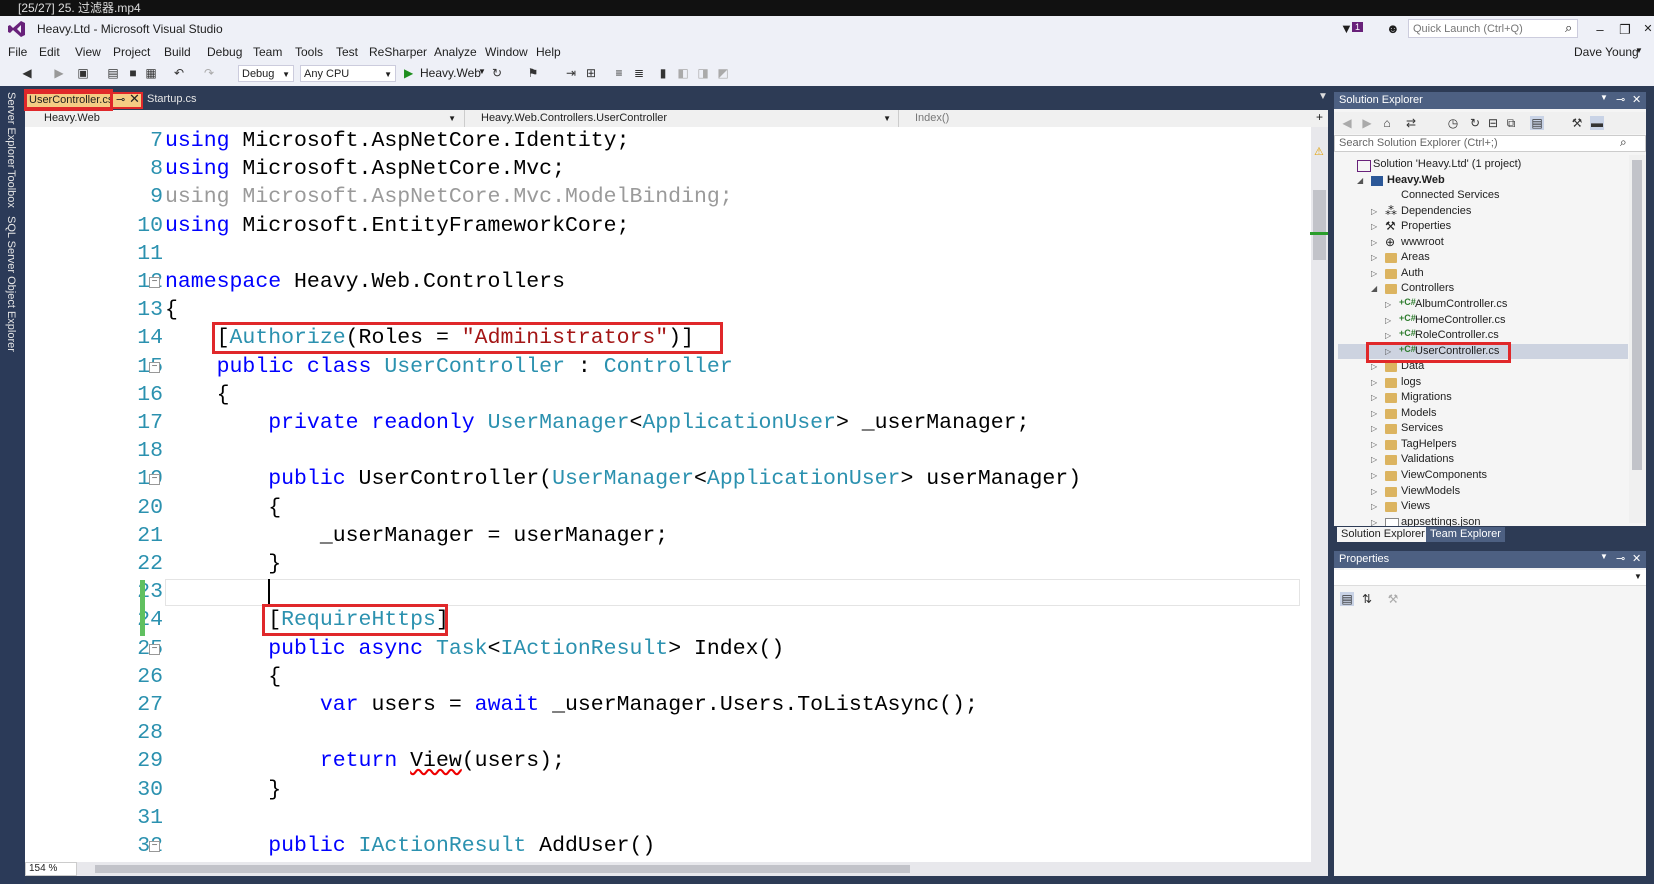 The height and width of the screenshot is (884, 1654). What do you see at coordinates (1411, 382) in the screenshot?
I see `tree-item: logs` at bounding box center [1411, 382].